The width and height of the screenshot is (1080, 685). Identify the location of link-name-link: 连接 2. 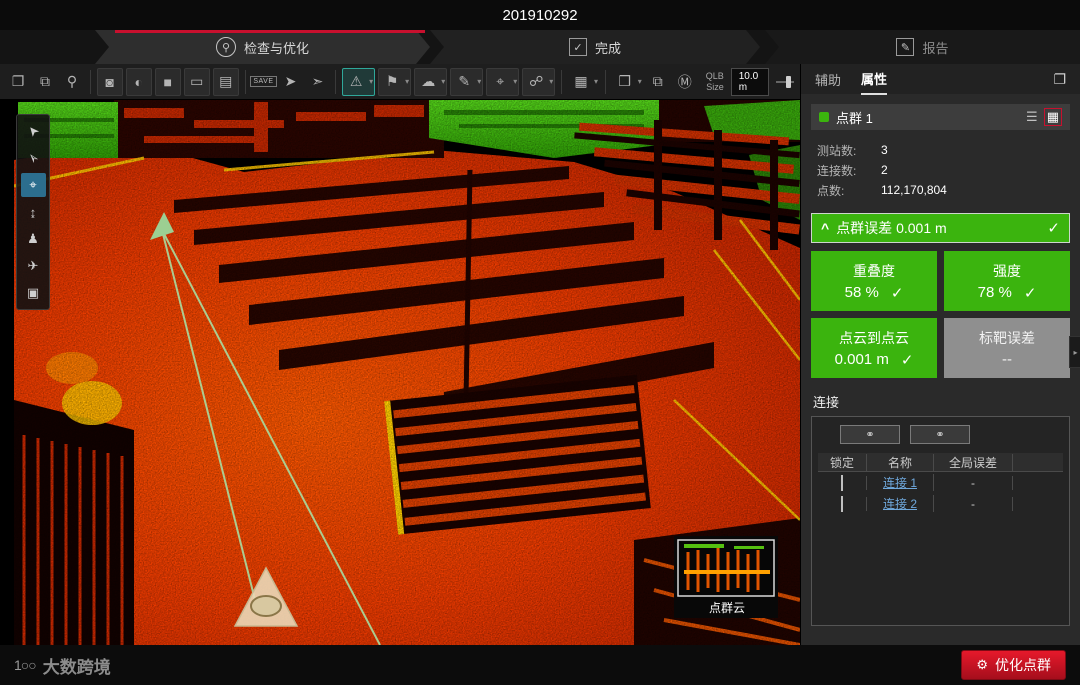
(900, 504).